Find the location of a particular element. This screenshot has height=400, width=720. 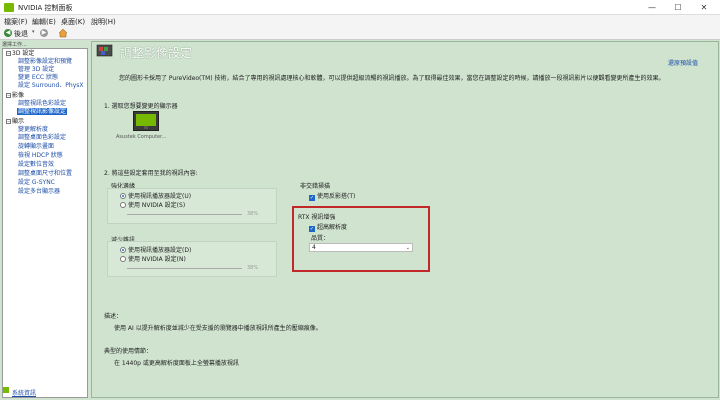

title-bar: NVIDIA 控制面板 — ☐ ✕ is located at coordinates (360, 7).